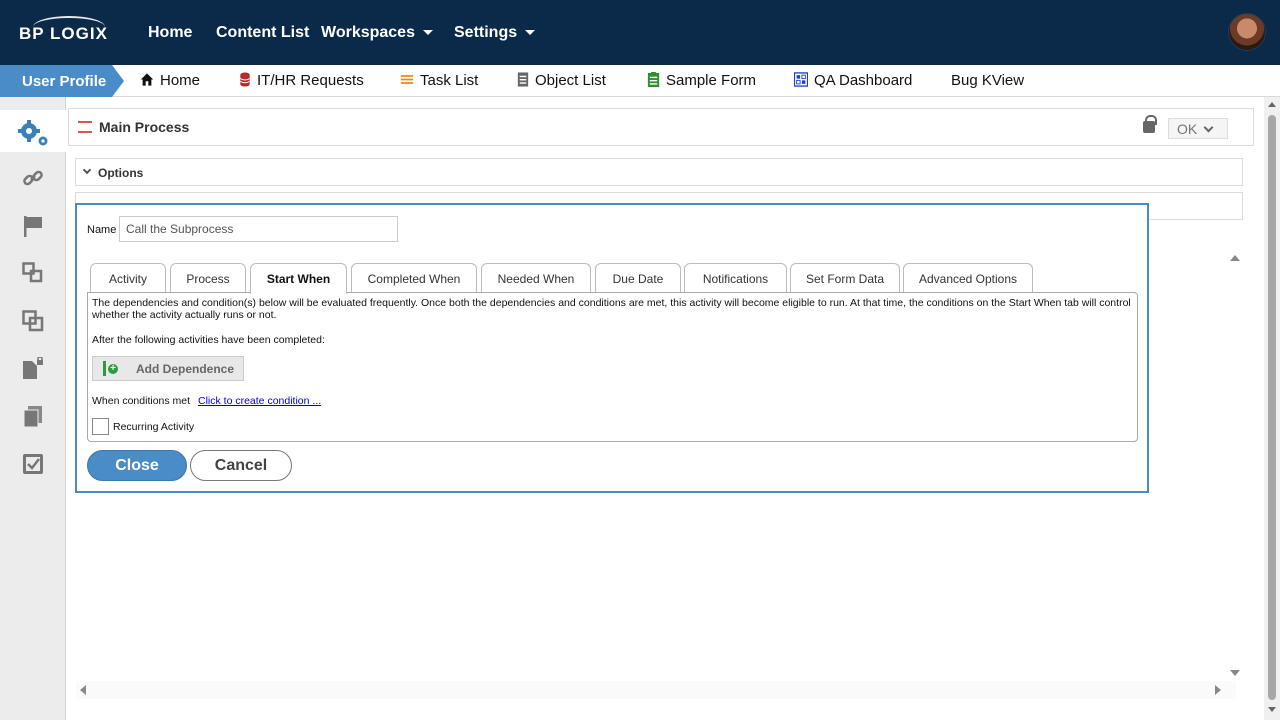 The width and height of the screenshot is (1280, 720). What do you see at coordinates (154, 427) in the screenshot?
I see `recurring-activity-label: Recurring Activity` at bounding box center [154, 427].